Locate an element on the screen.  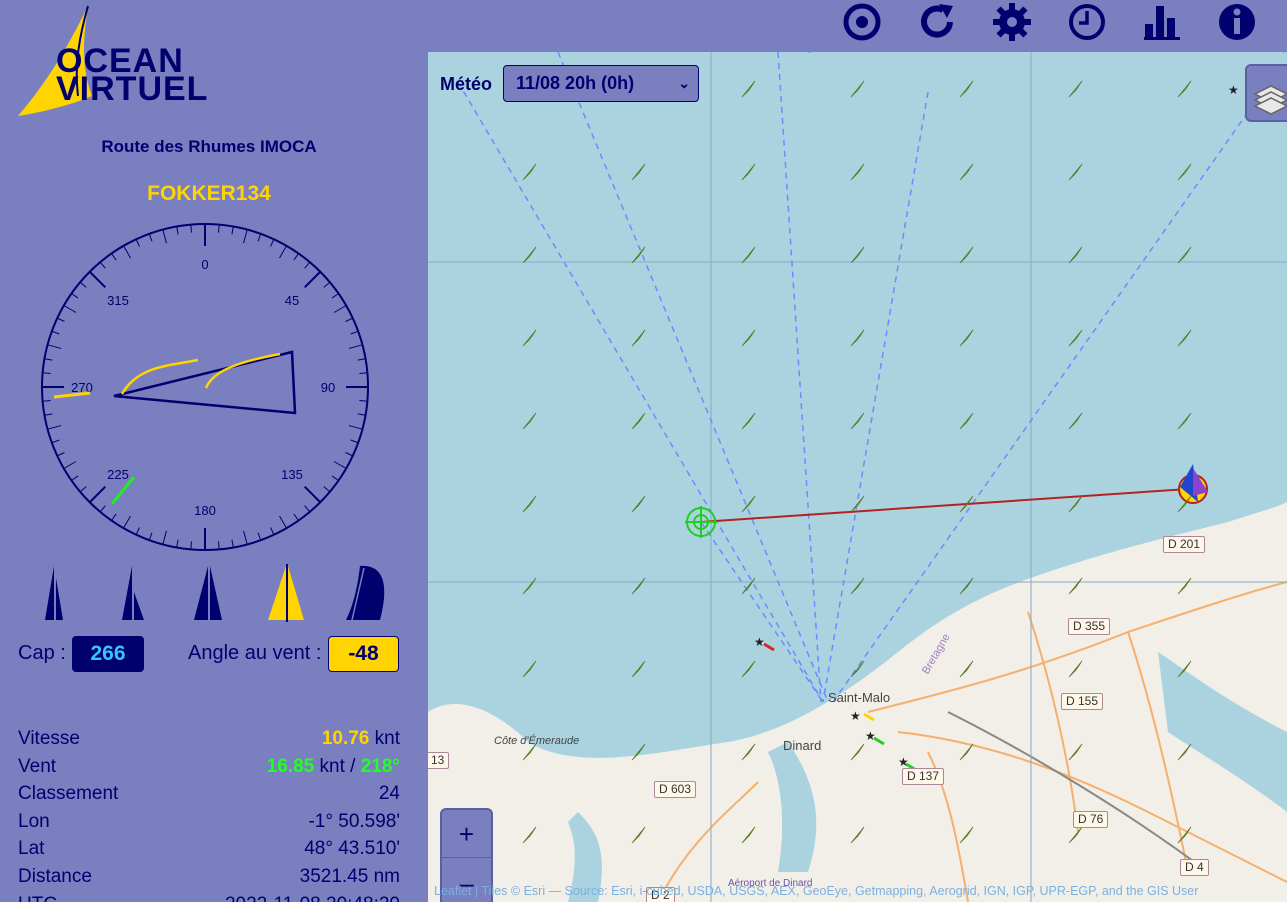
distance-value: 3521.45 nm is located at coordinates (349, 876).